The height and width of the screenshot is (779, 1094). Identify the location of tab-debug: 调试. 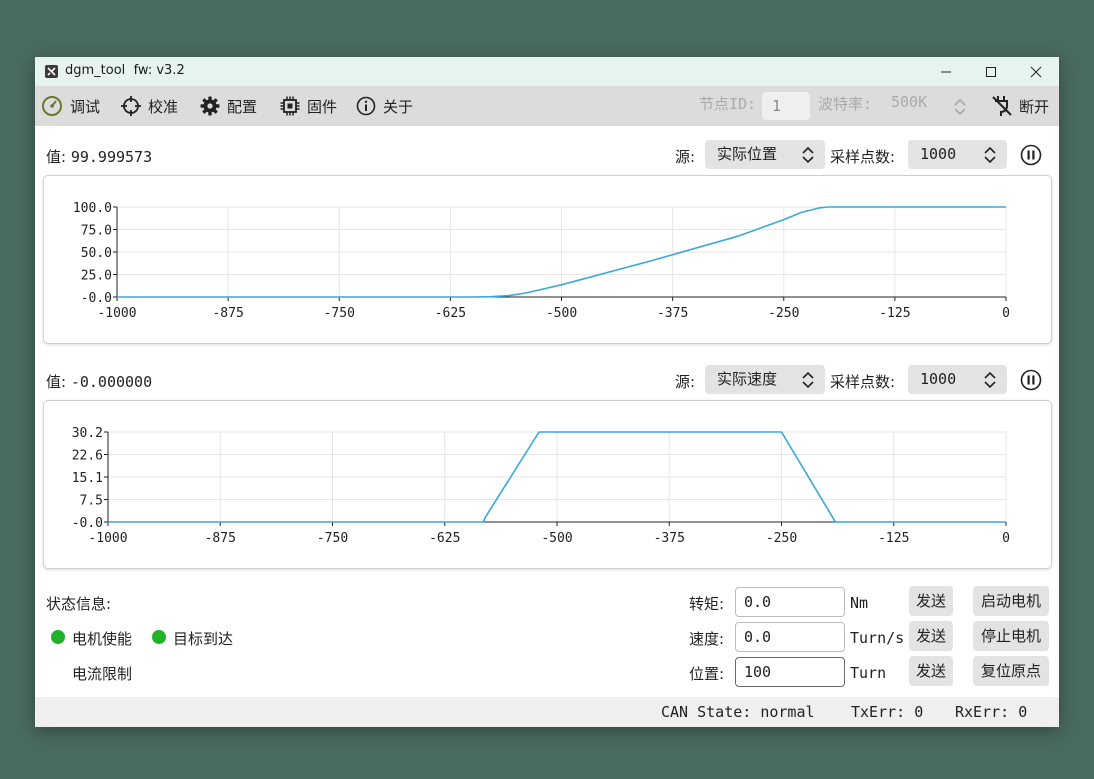
(70, 106).